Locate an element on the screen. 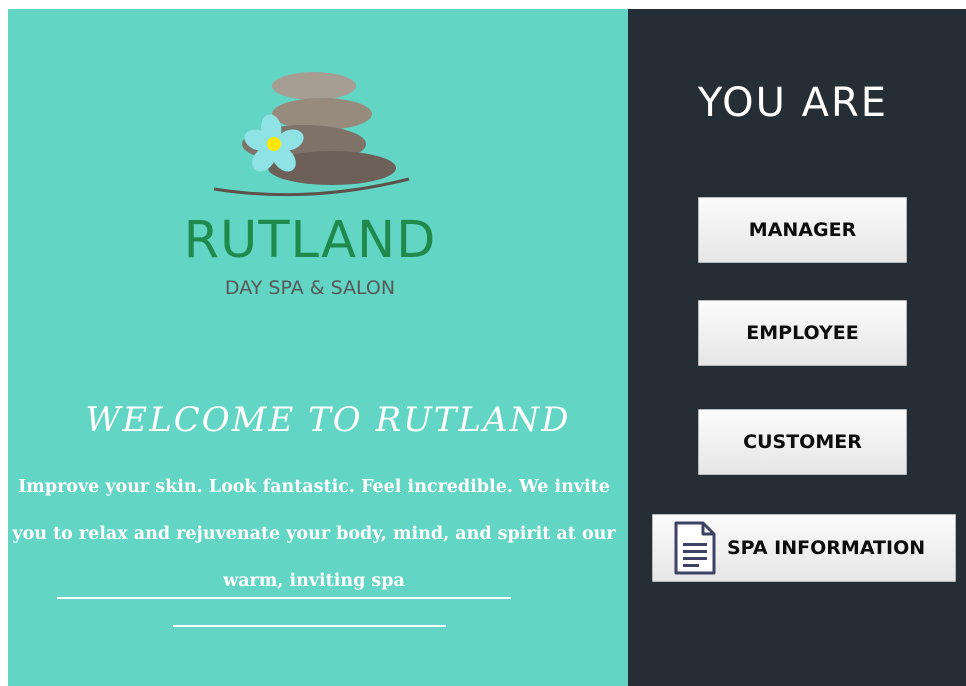 Image resolution: width=966 pixels, height=686 pixels. spa-information-button: SPA INFORMATION is located at coordinates (804, 548).